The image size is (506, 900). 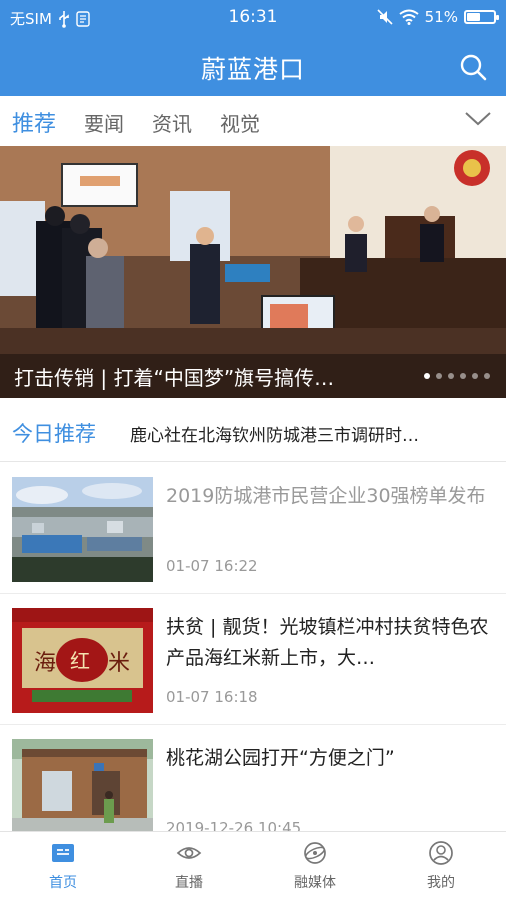 I want to click on today-label: 今日推荐, so click(x=54, y=434).